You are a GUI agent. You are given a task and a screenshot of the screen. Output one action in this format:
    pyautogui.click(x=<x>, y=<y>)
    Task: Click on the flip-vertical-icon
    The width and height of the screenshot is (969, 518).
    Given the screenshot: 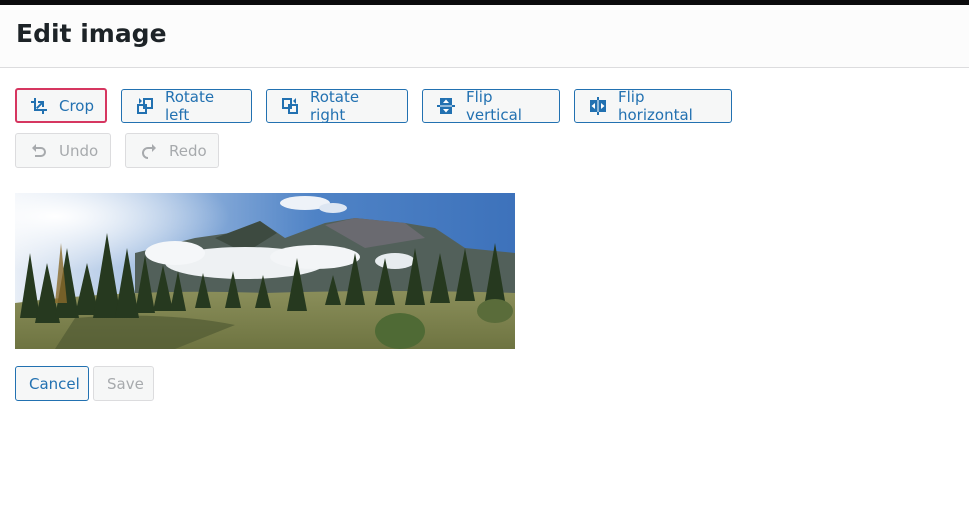 What is the action you would take?
    pyautogui.click(x=446, y=106)
    